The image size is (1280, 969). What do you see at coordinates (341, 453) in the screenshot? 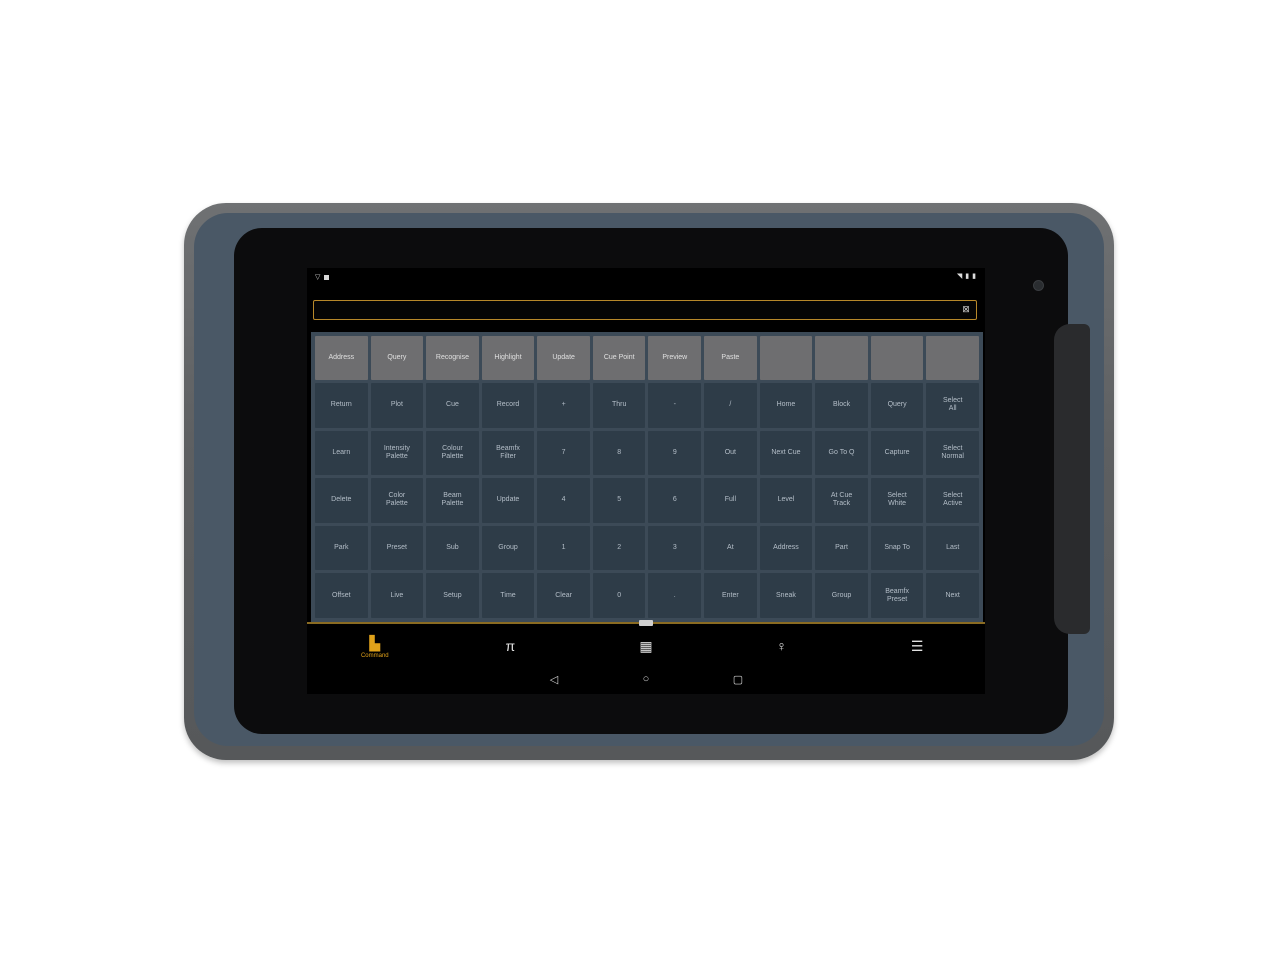
I see `keypad-key: Learn` at bounding box center [341, 453].